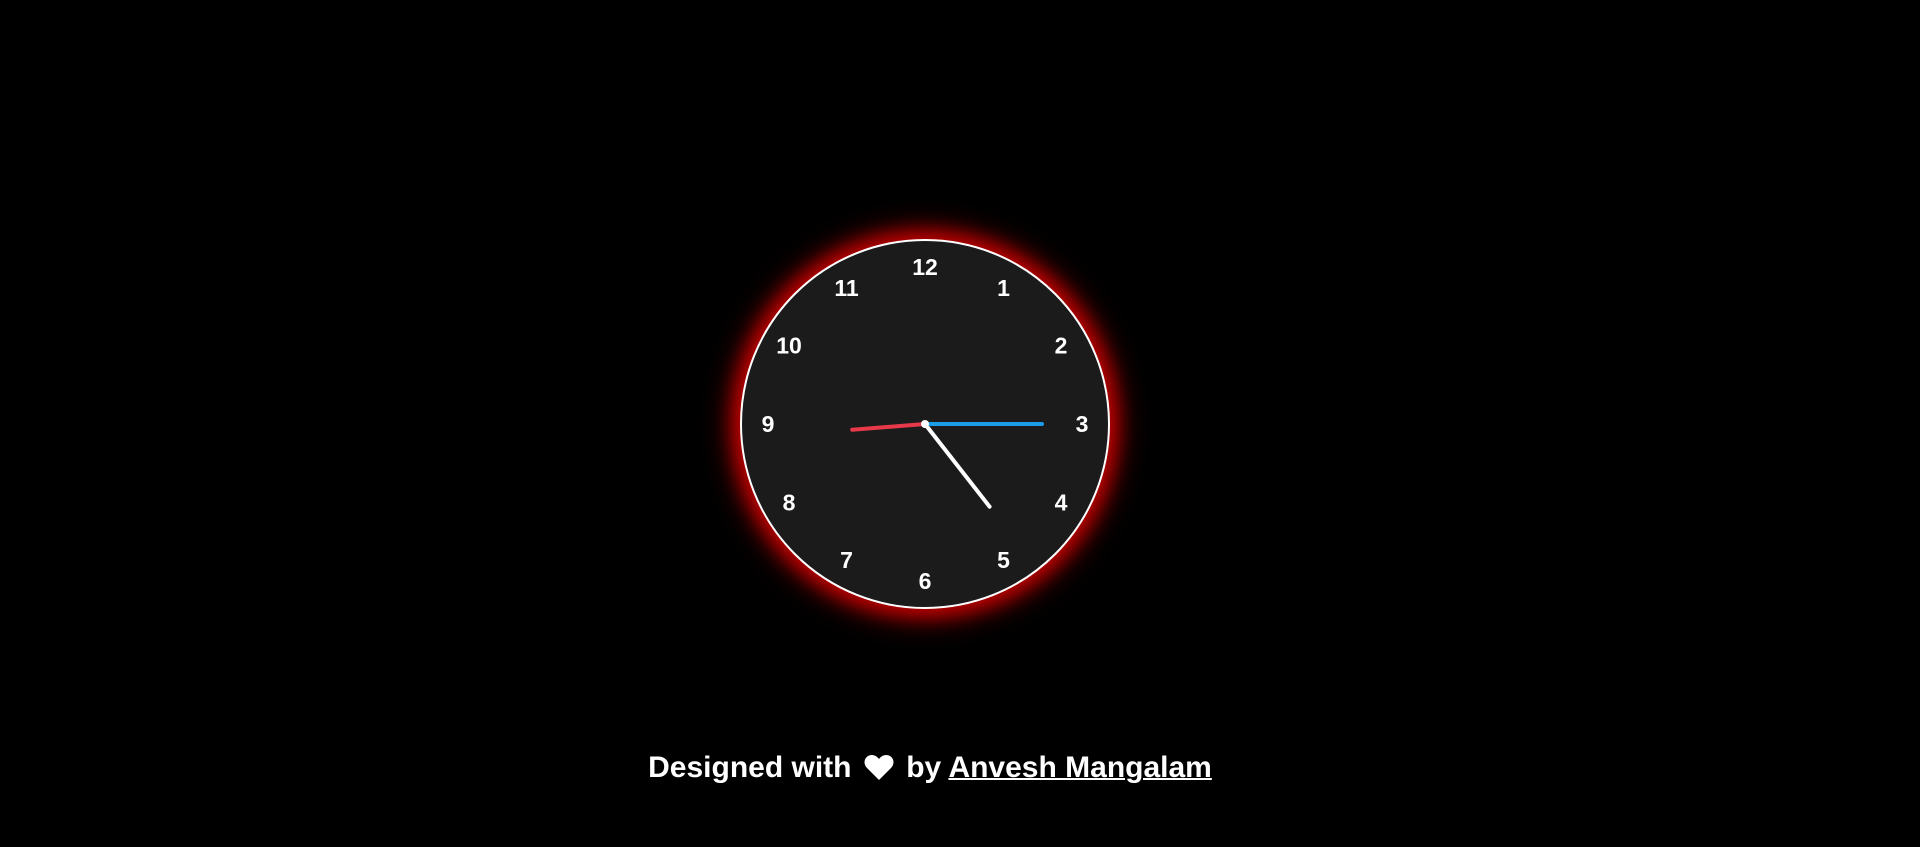 The width and height of the screenshot is (1920, 847). What do you see at coordinates (1082, 424) in the screenshot?
I see `clock-numeral-3: 3` at bounding box center [1082, 424].